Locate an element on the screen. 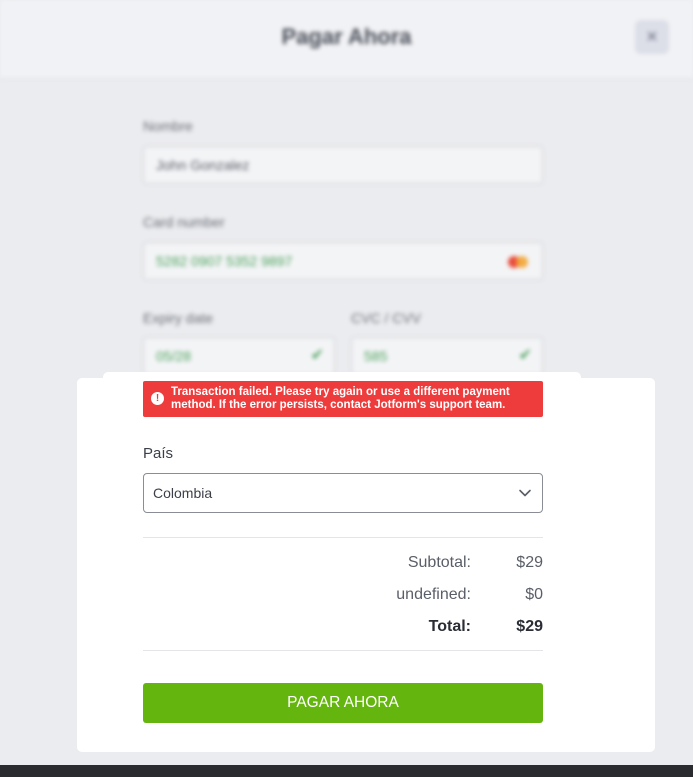 Image resolution: width=693 pixels, height=777 pixels. card-number-label: Card number is located at coordinates (184, 222).